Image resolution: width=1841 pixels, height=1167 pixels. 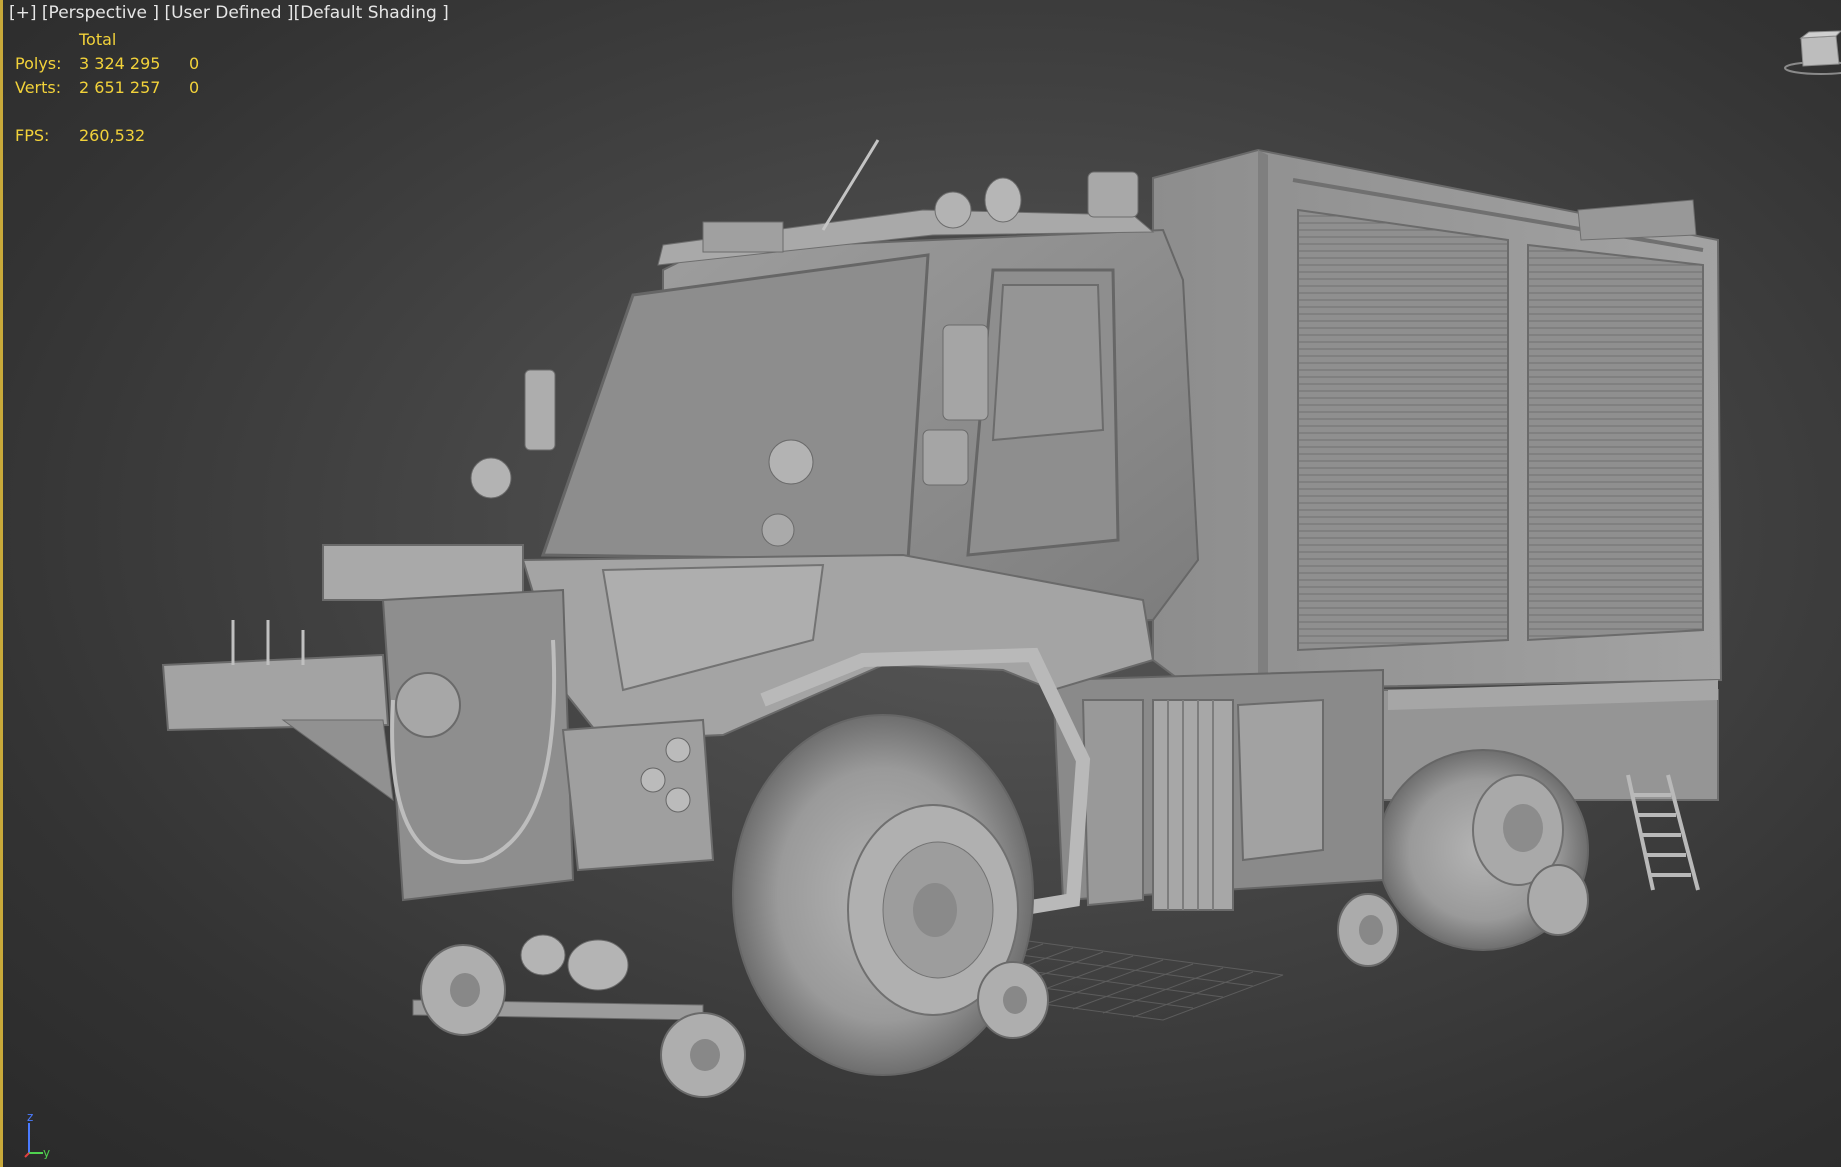 I want to click on stats-verts-row: Verts: 2 651 257 0, so click(x=117, y=88).